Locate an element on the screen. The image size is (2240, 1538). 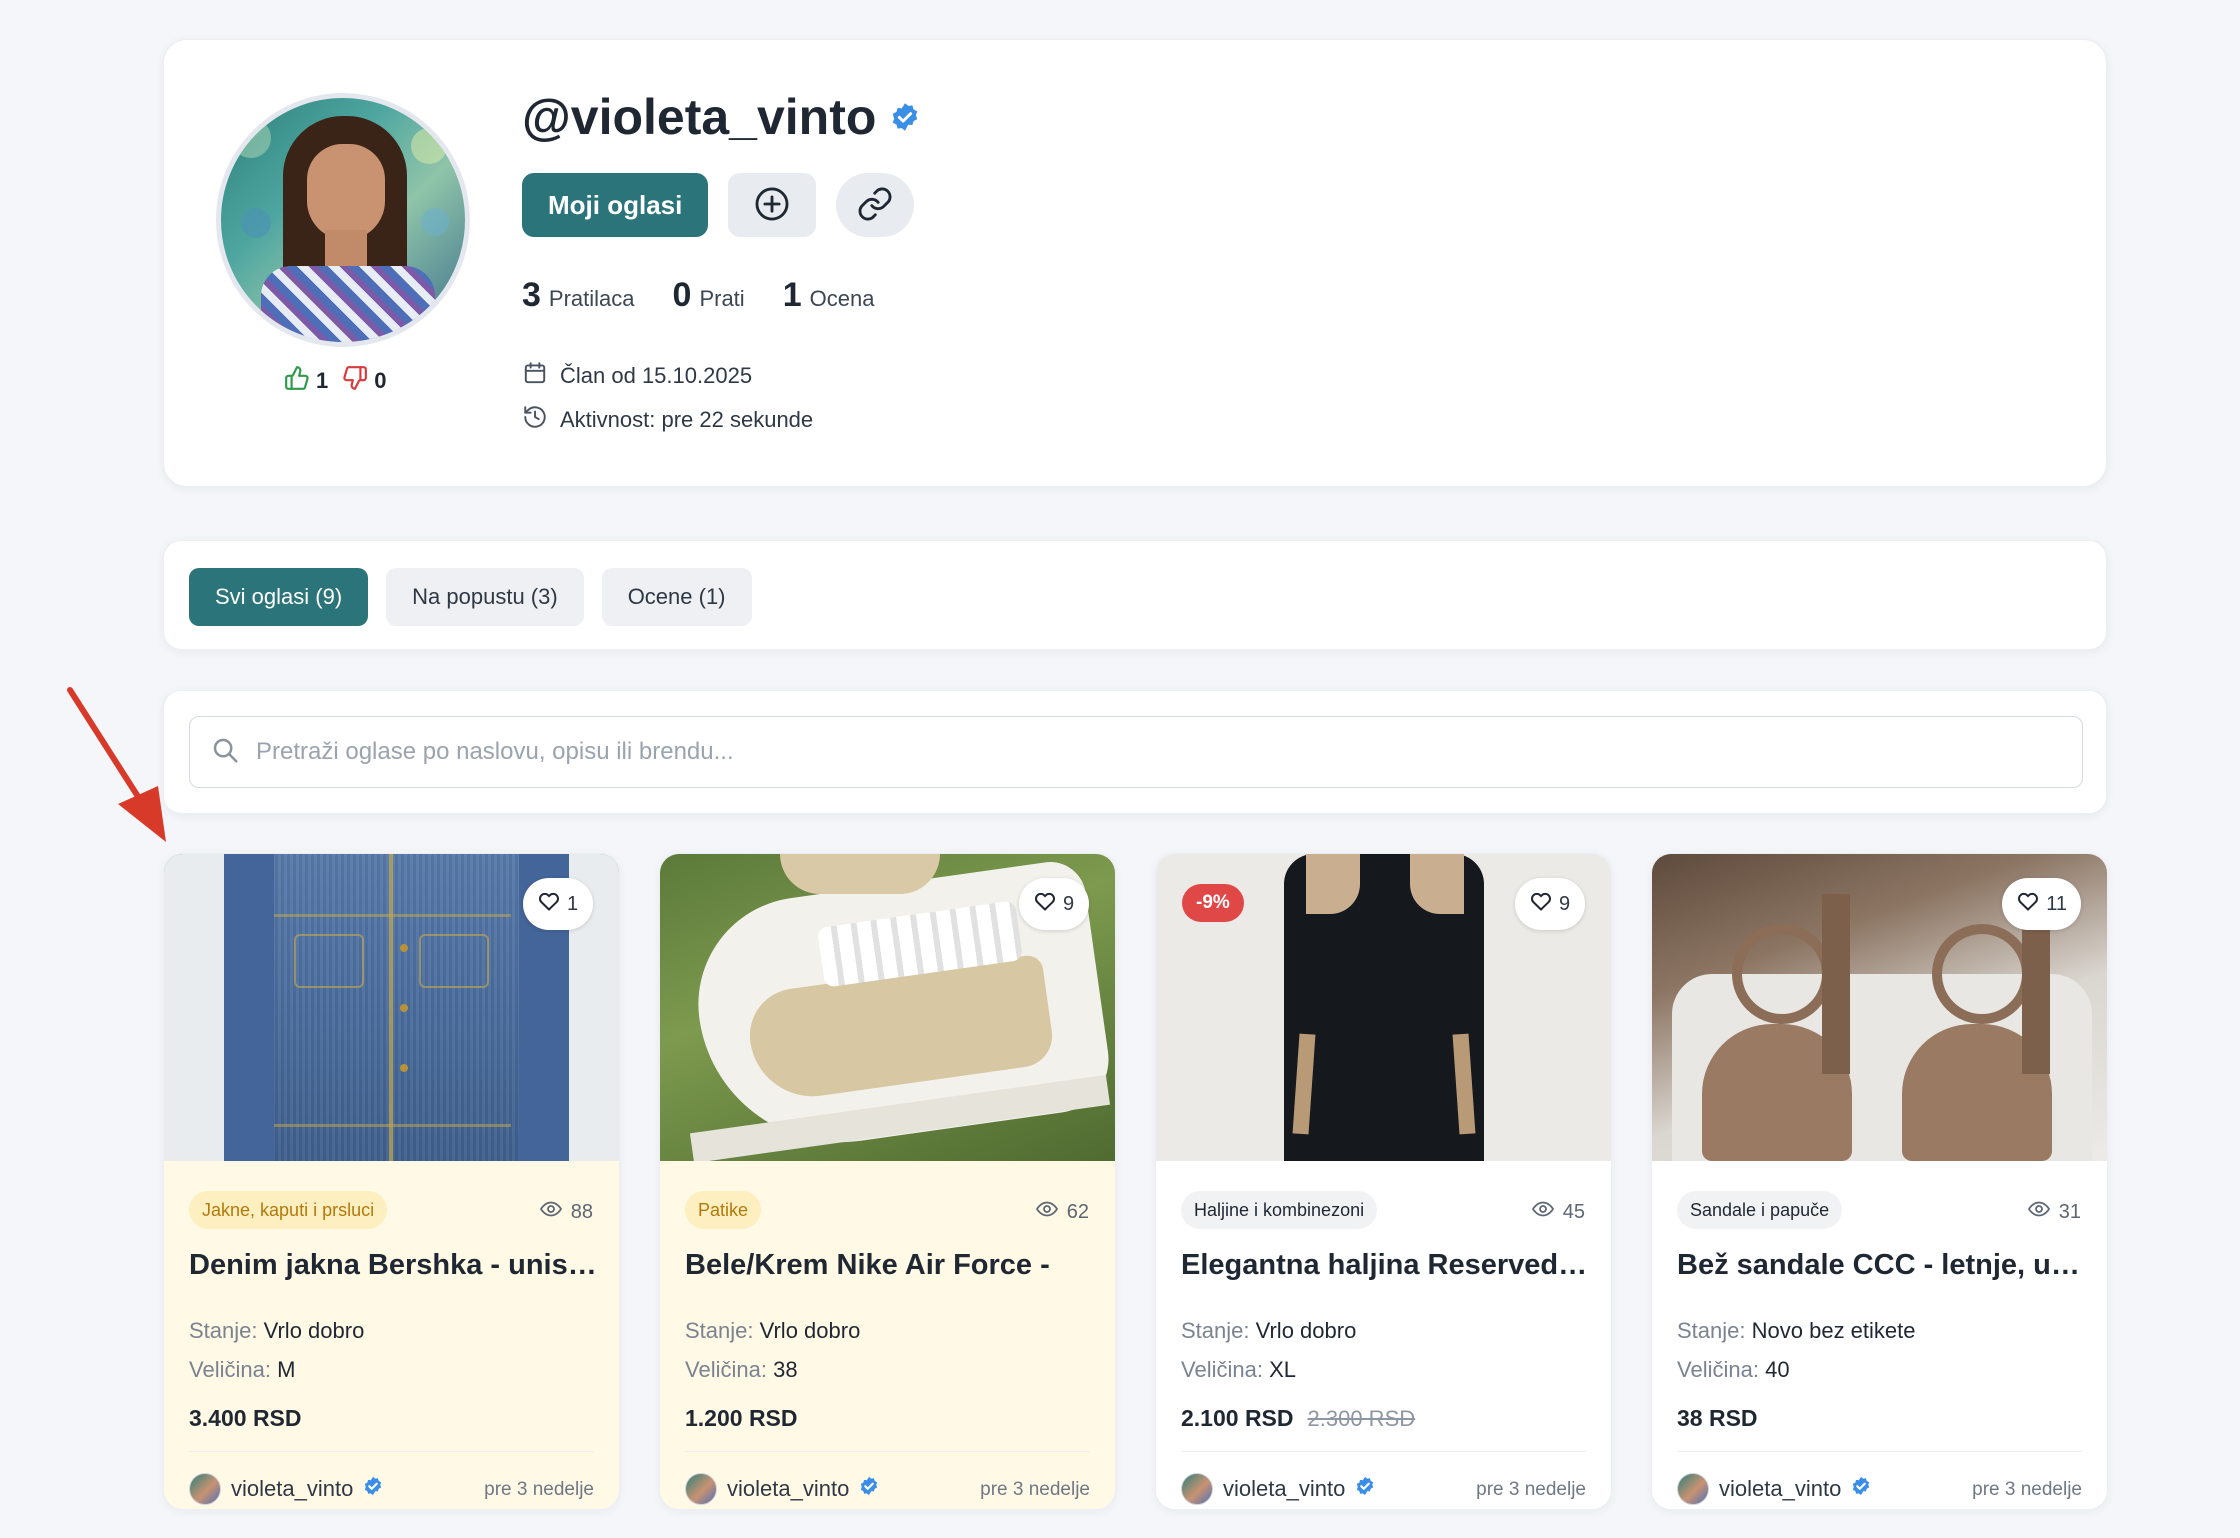
views-value: 88 is located at coordinates (581, 1211).